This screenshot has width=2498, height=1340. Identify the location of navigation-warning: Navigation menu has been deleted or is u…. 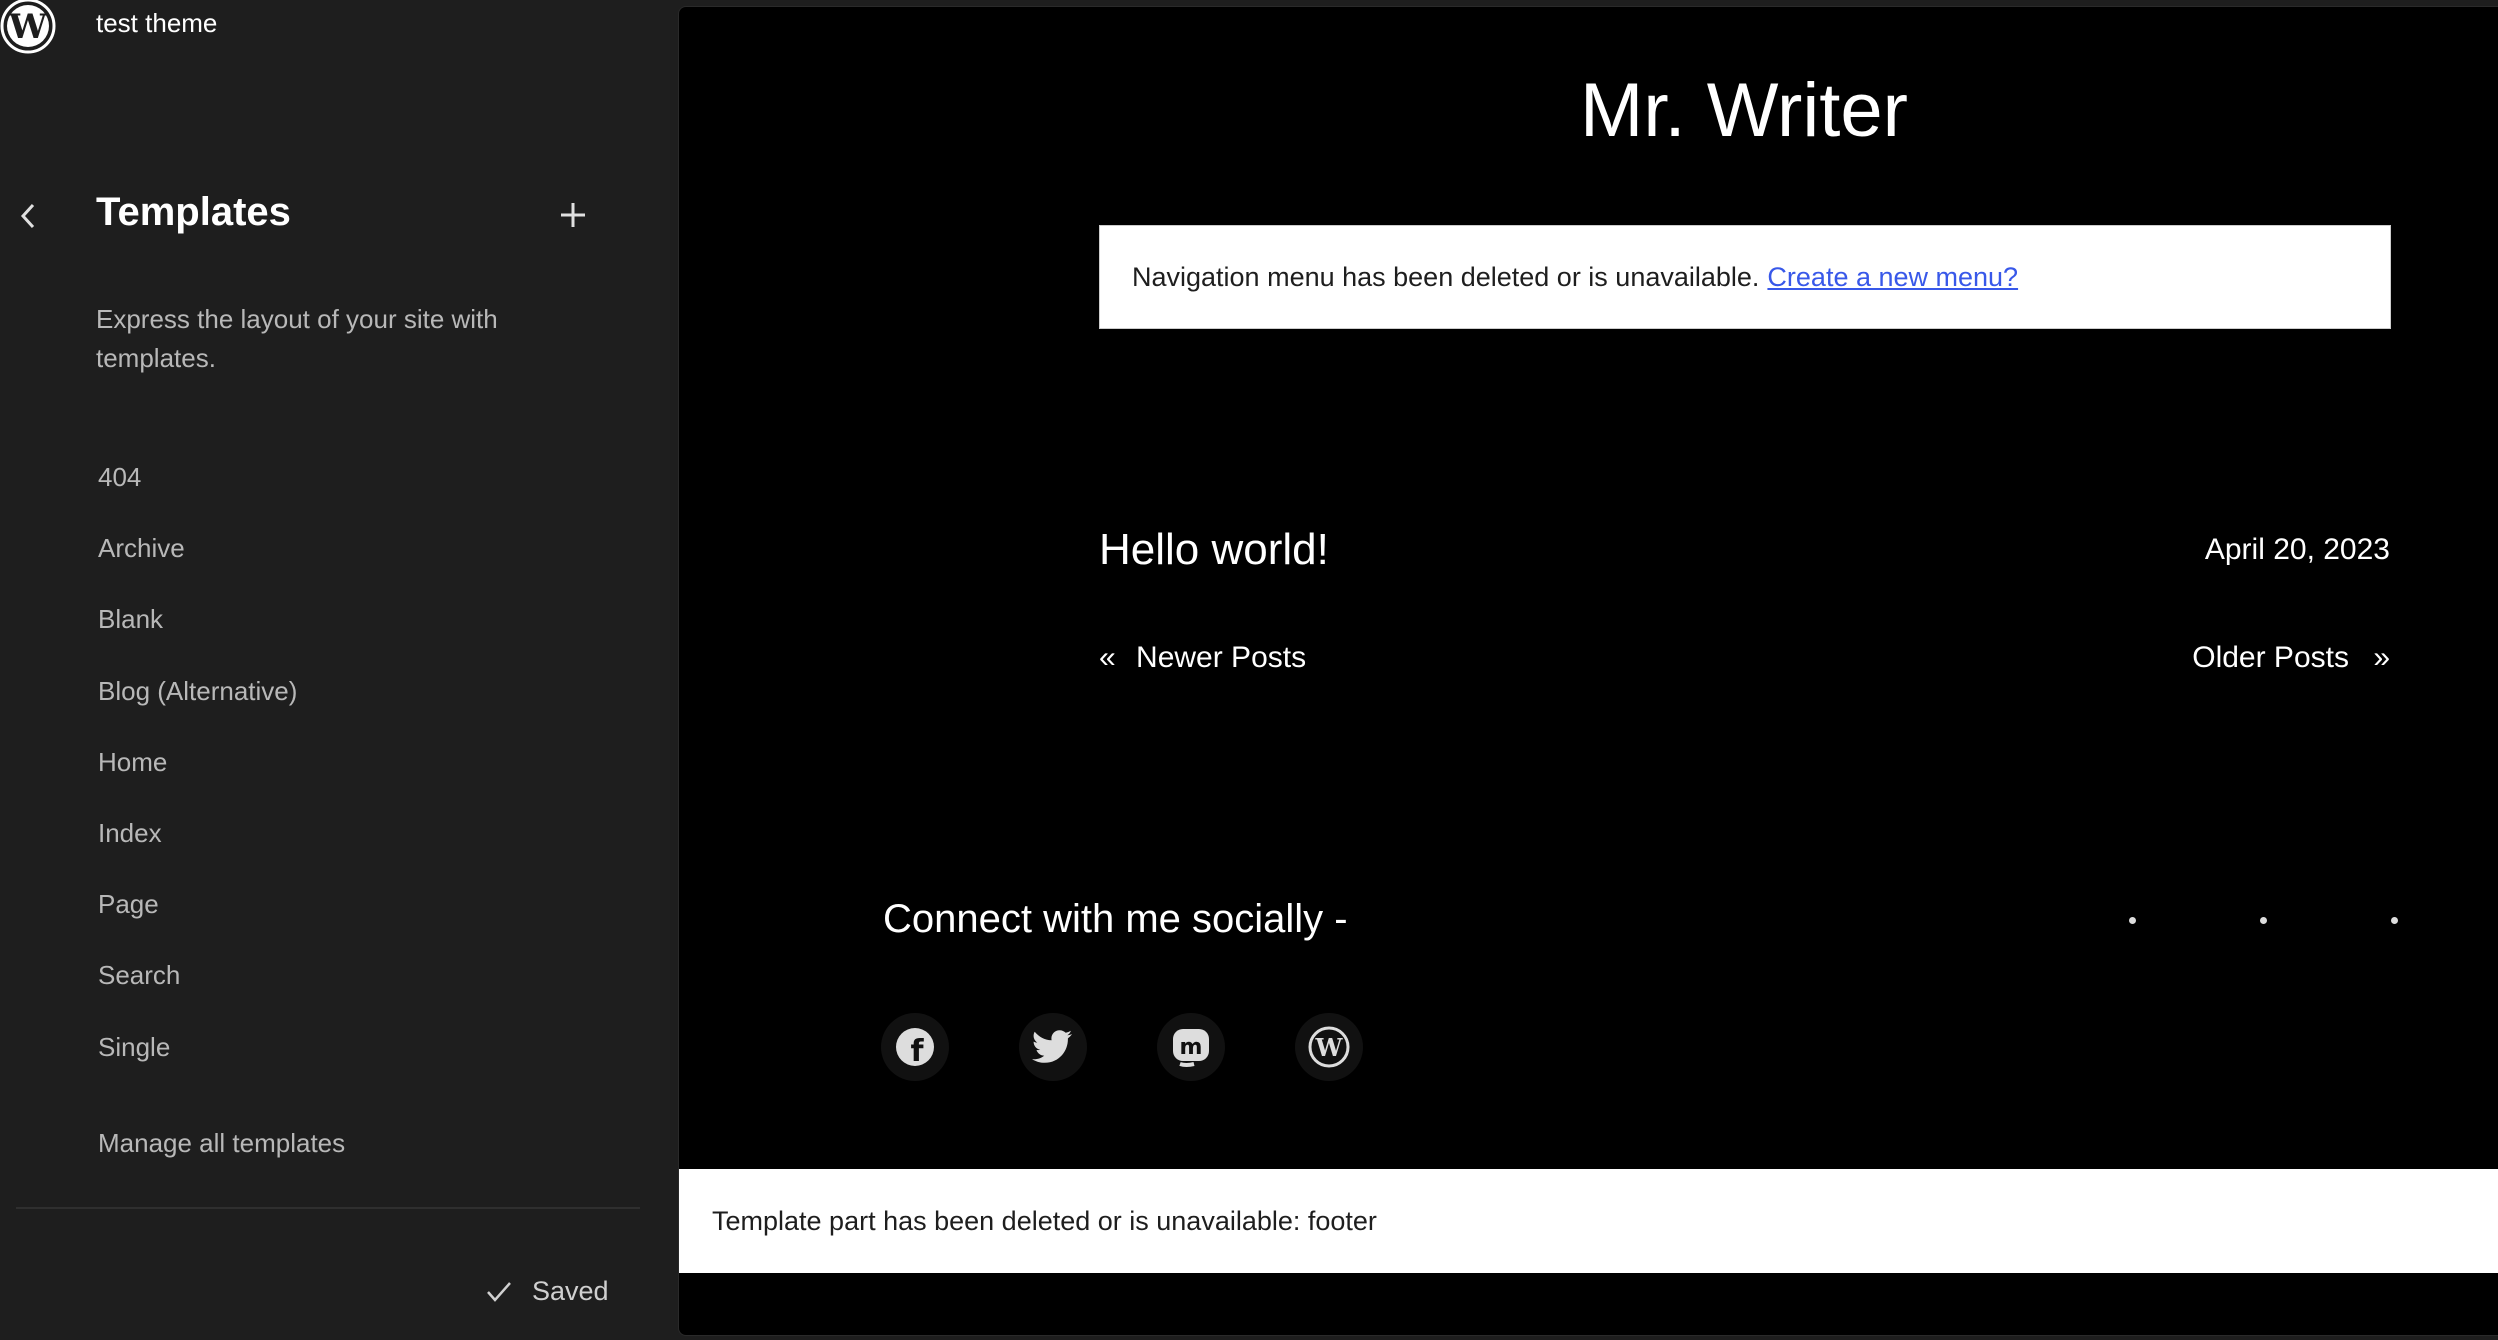
(1745, 277).